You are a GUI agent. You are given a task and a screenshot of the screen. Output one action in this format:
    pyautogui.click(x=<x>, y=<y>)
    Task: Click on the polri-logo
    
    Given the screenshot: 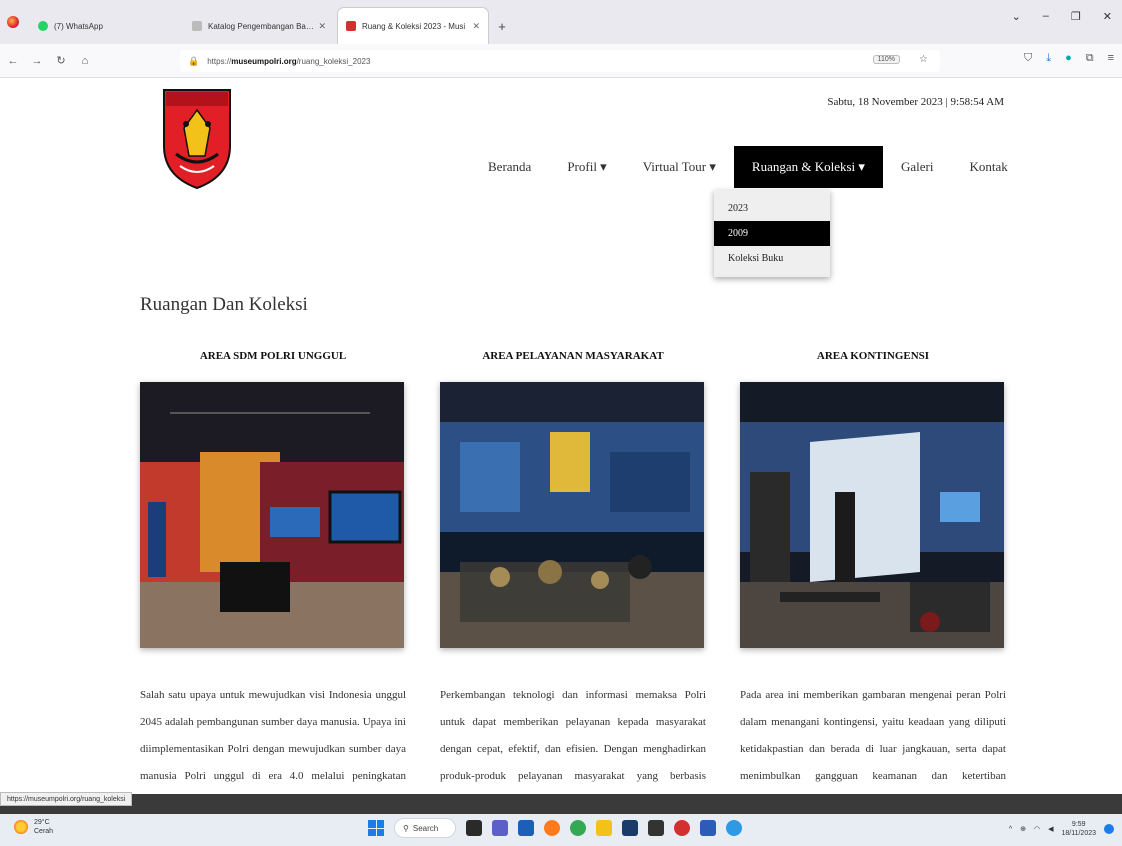 What is the action you would take?
    pyautogui.click(x=197, y=137)
    